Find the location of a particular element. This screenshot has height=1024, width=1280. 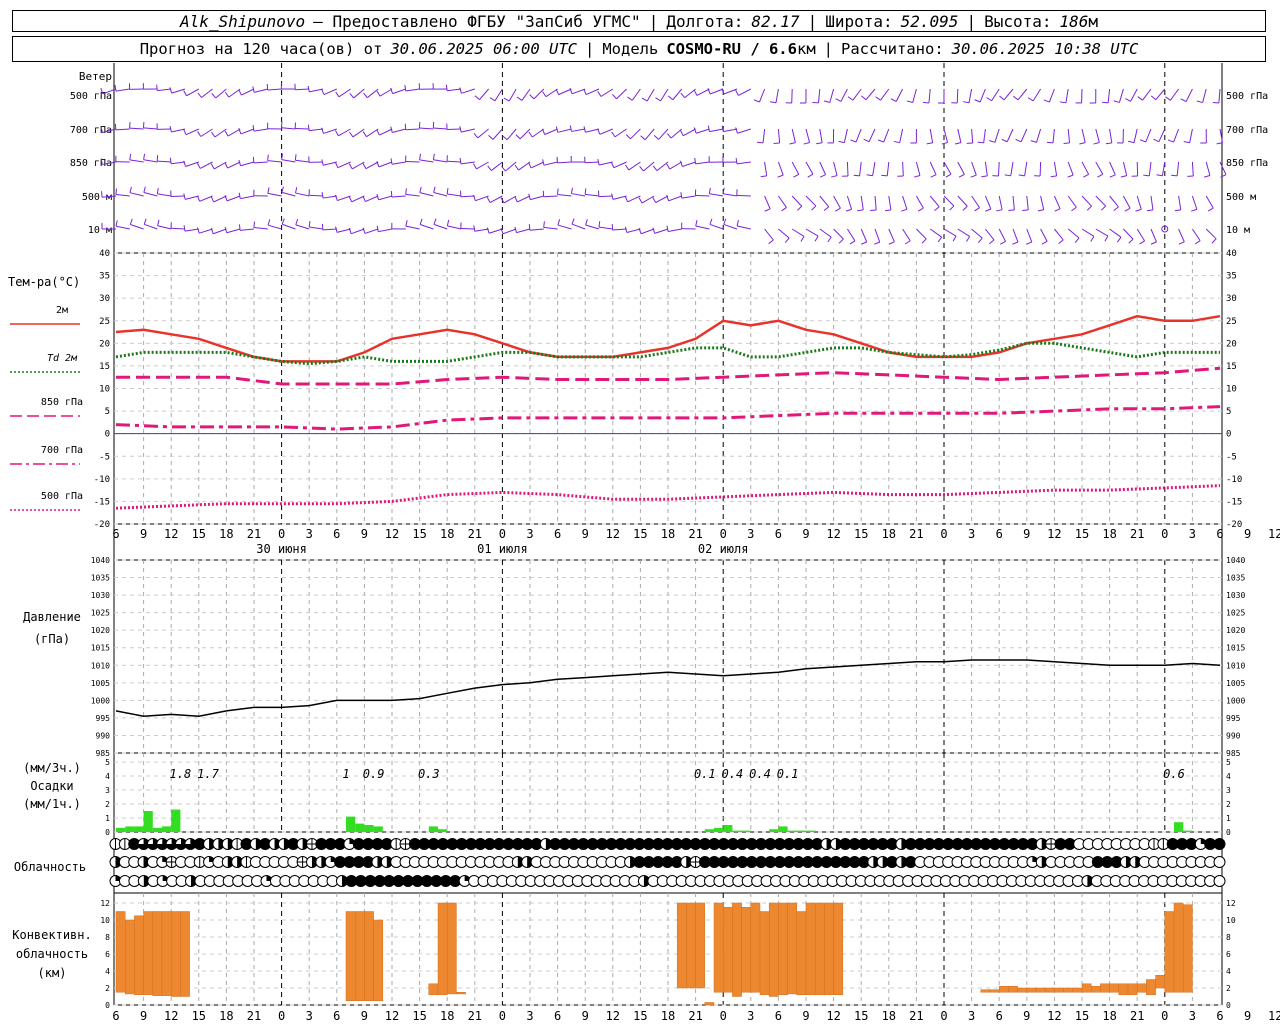

y-tick-label: 0 is located at coordinates (107, 832).